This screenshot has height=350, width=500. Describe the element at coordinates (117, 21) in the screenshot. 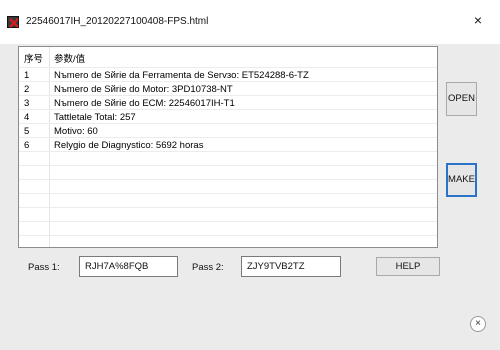

I see `window-title: 22546017IH_20120227100408-FPS.html` at that location.